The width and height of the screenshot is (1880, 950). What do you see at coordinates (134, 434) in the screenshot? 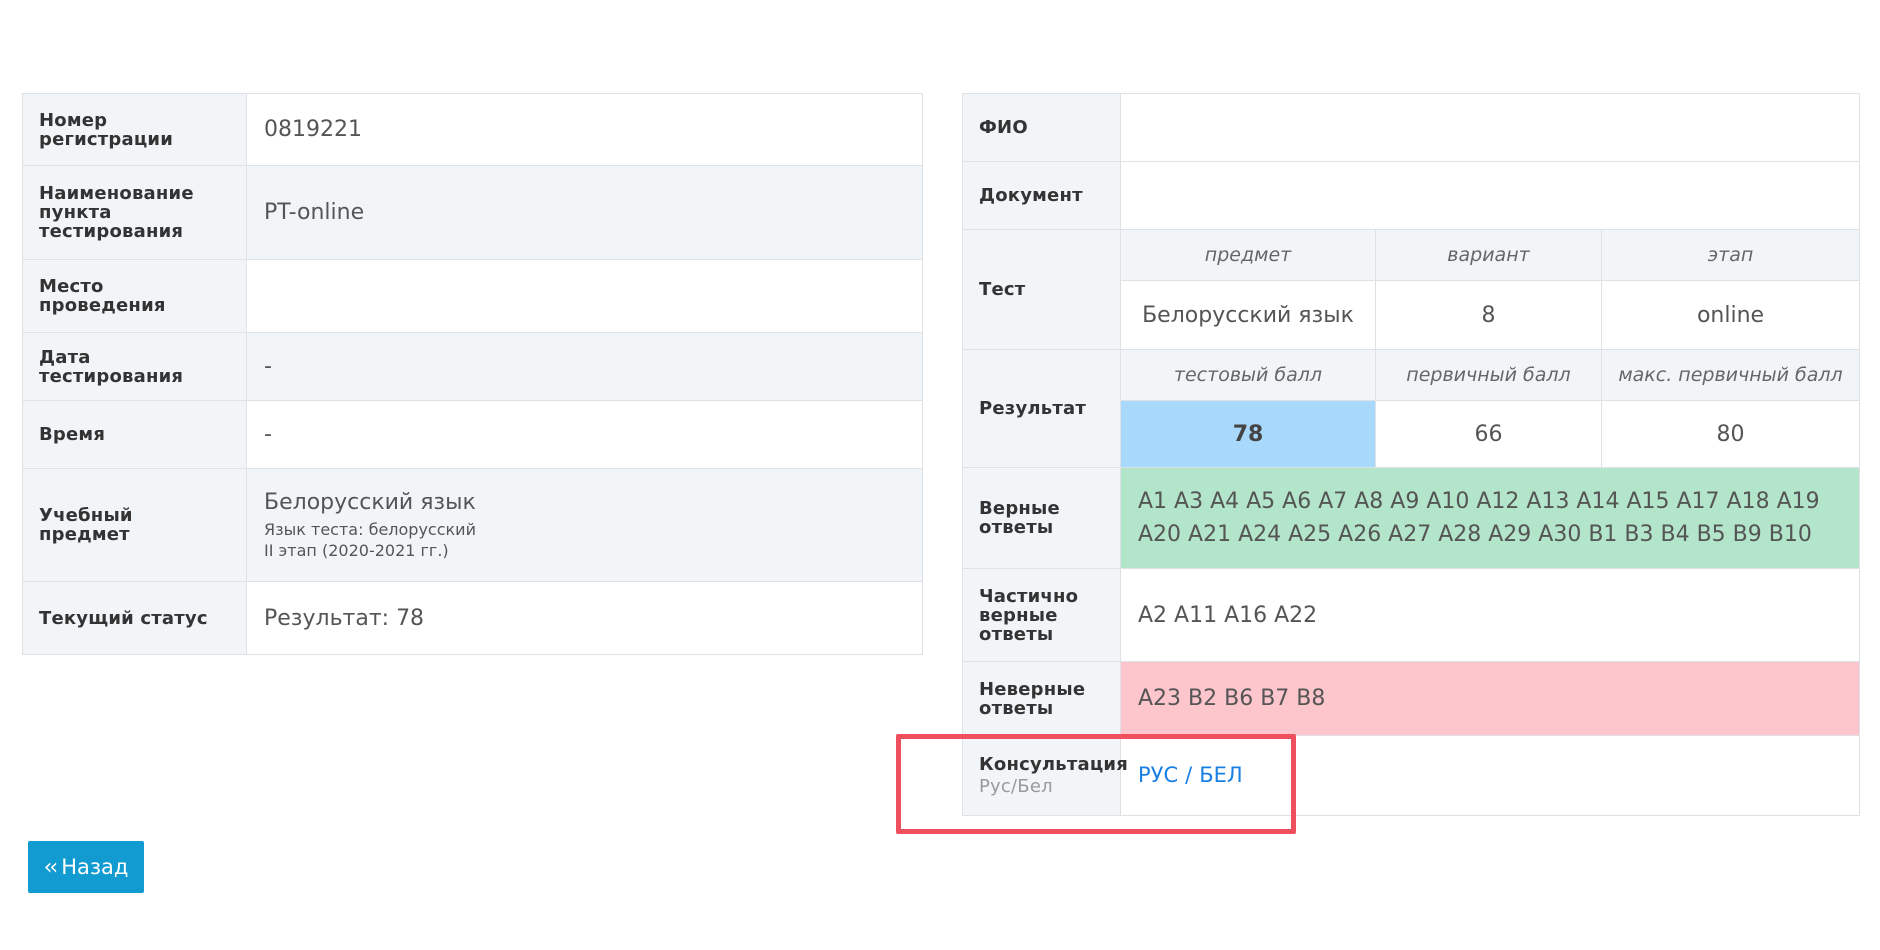
I see `label-time: Время` at bounding box center [134, 434].